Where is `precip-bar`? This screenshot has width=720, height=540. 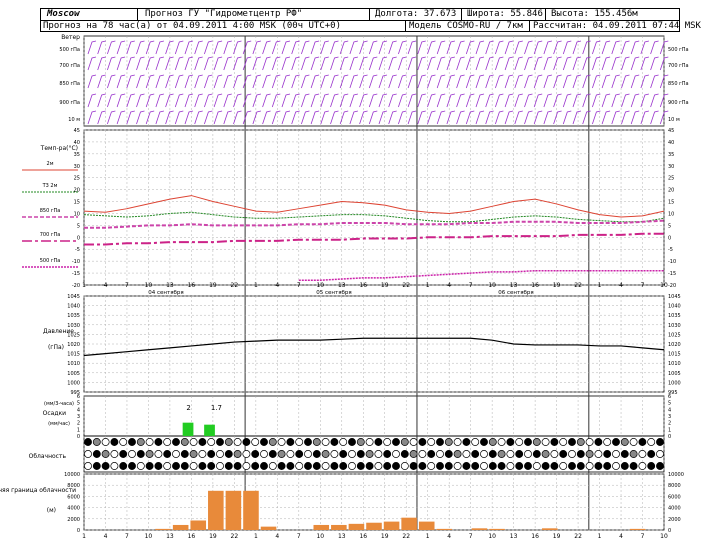 precip-bar is located at coordinates (209, 430).